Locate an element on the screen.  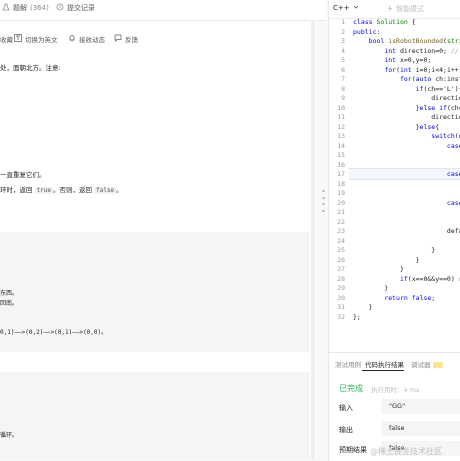
line-number: 19 is located at coordinates (341, 193).